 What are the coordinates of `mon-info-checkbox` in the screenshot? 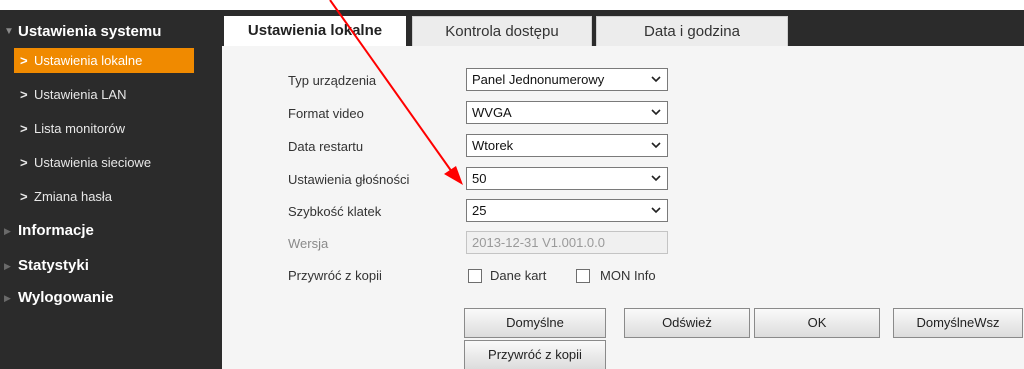 It's located at (583, 276).